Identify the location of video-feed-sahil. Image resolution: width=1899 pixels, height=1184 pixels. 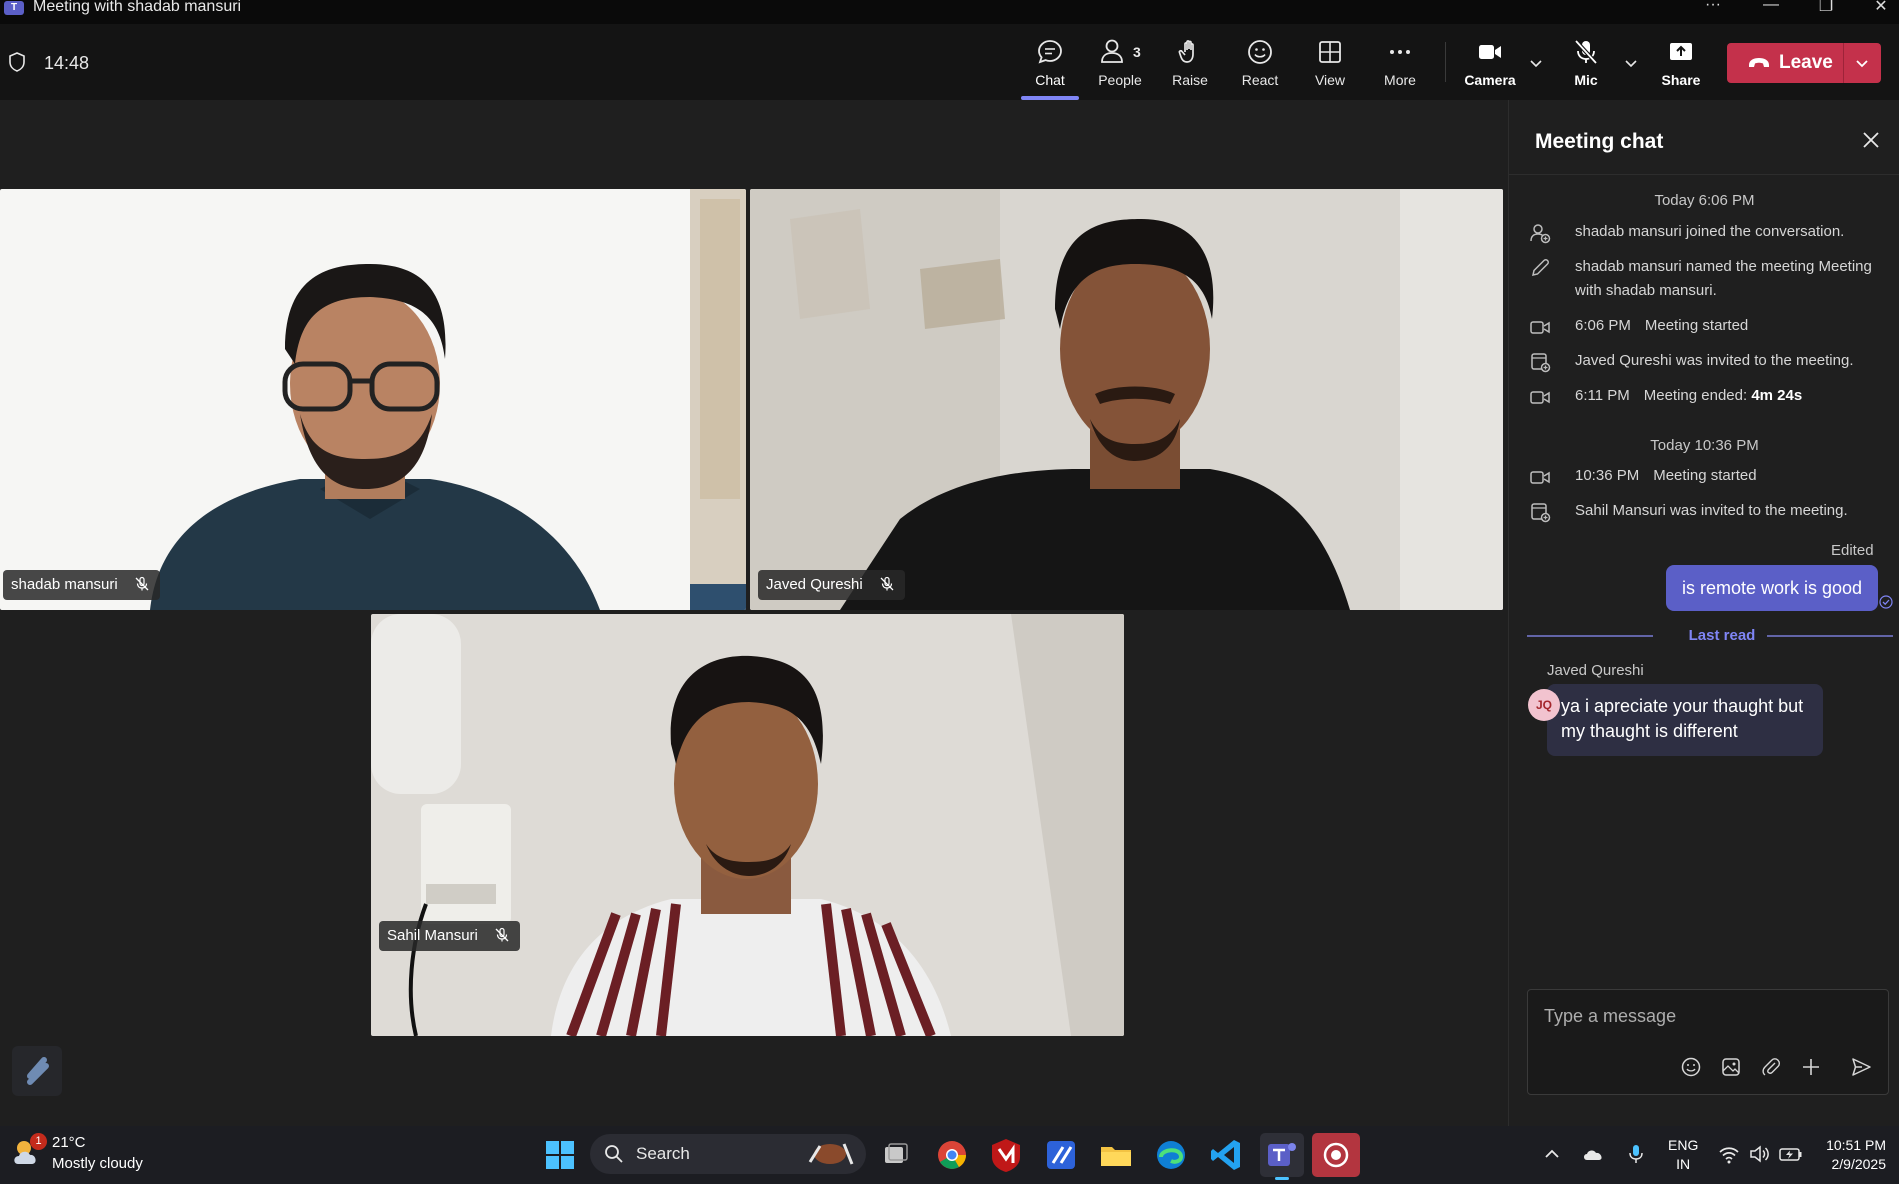
(747, 825).